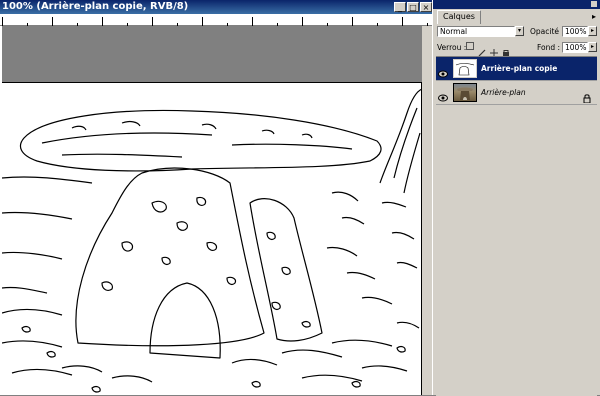 The height and width of the screenshot is (396, 600). I want to click on arch-outline, so click(185, 320).